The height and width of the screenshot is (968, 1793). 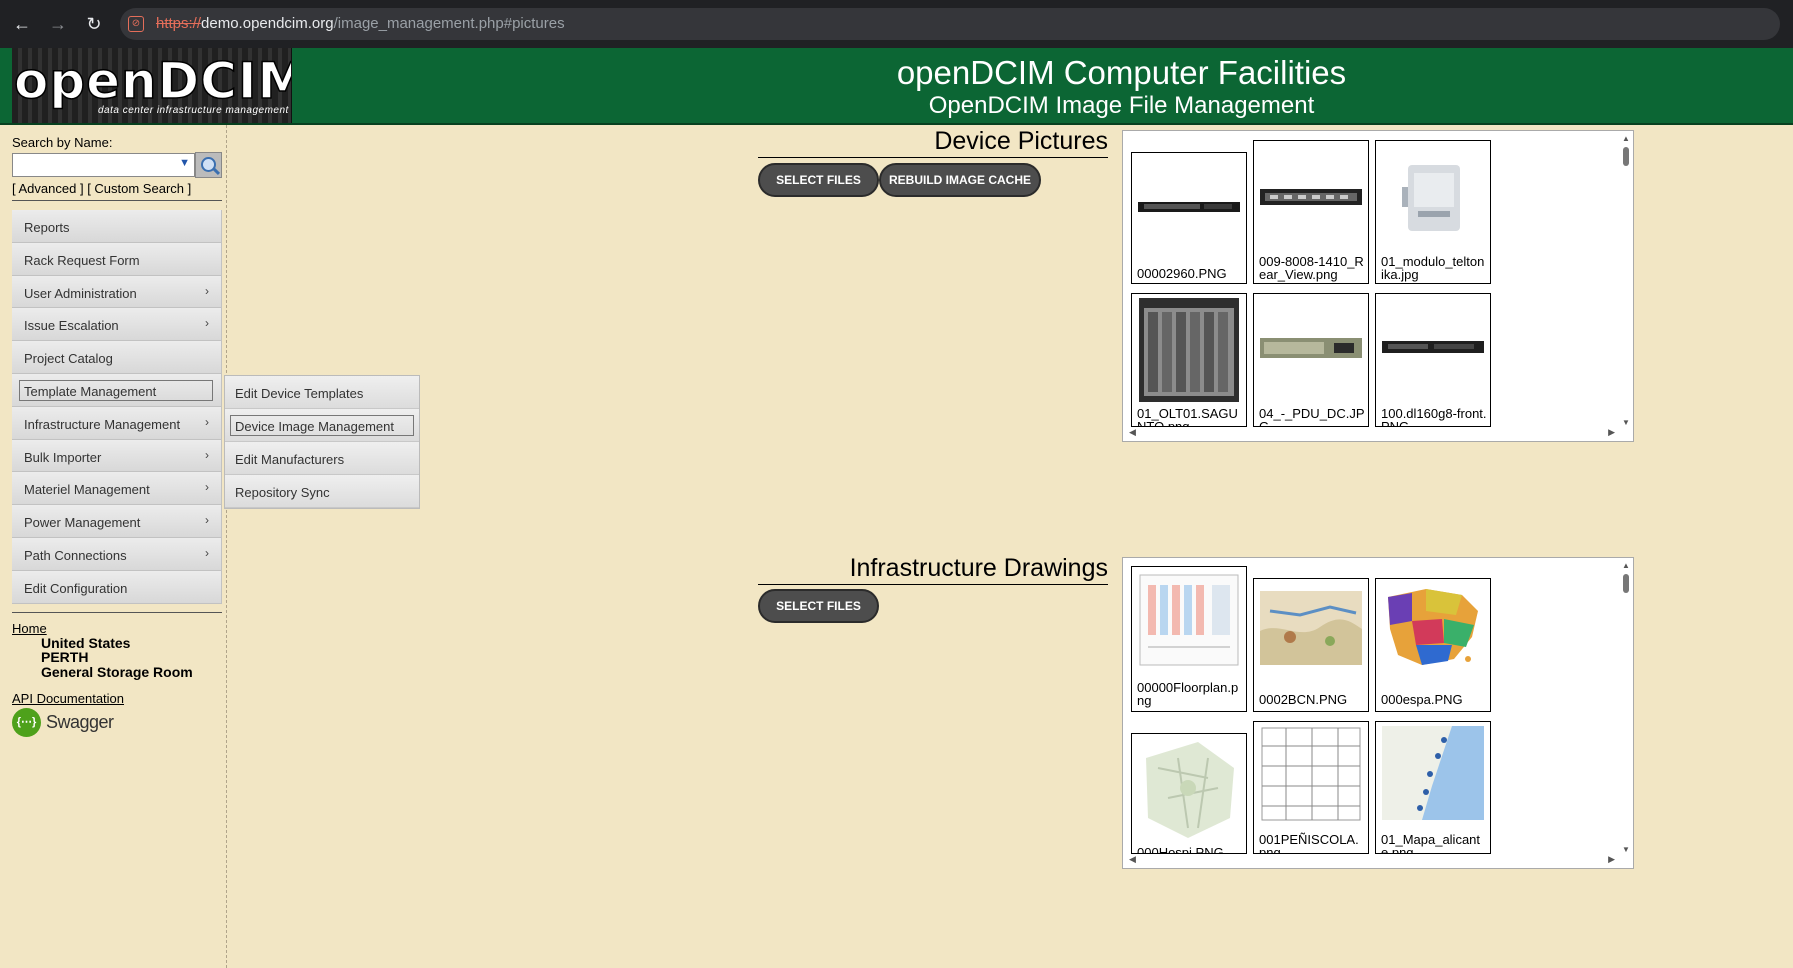 I want to click on submenu-item-edit-manufacturers: Edit Manufacturers, so click(x=322, y=458).